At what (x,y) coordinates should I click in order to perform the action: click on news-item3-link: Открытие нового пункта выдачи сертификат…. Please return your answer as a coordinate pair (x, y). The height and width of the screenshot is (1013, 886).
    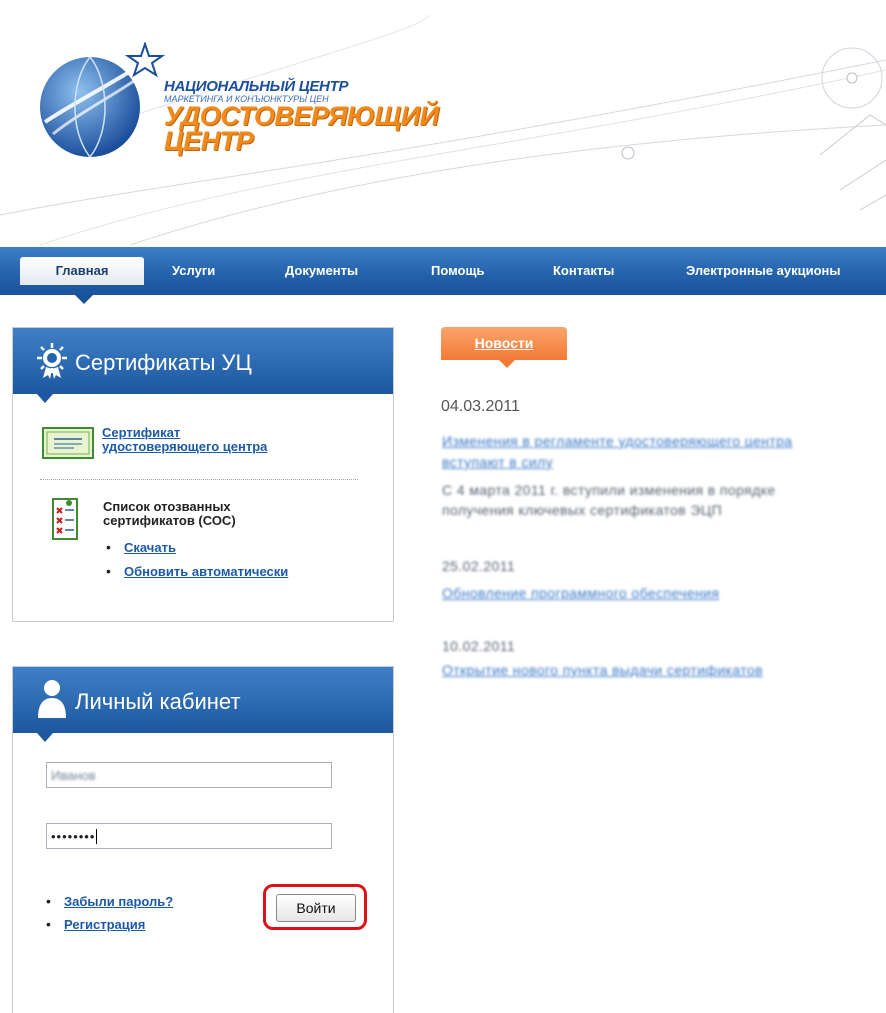
    Looking at the image, I should click on (602, 670).